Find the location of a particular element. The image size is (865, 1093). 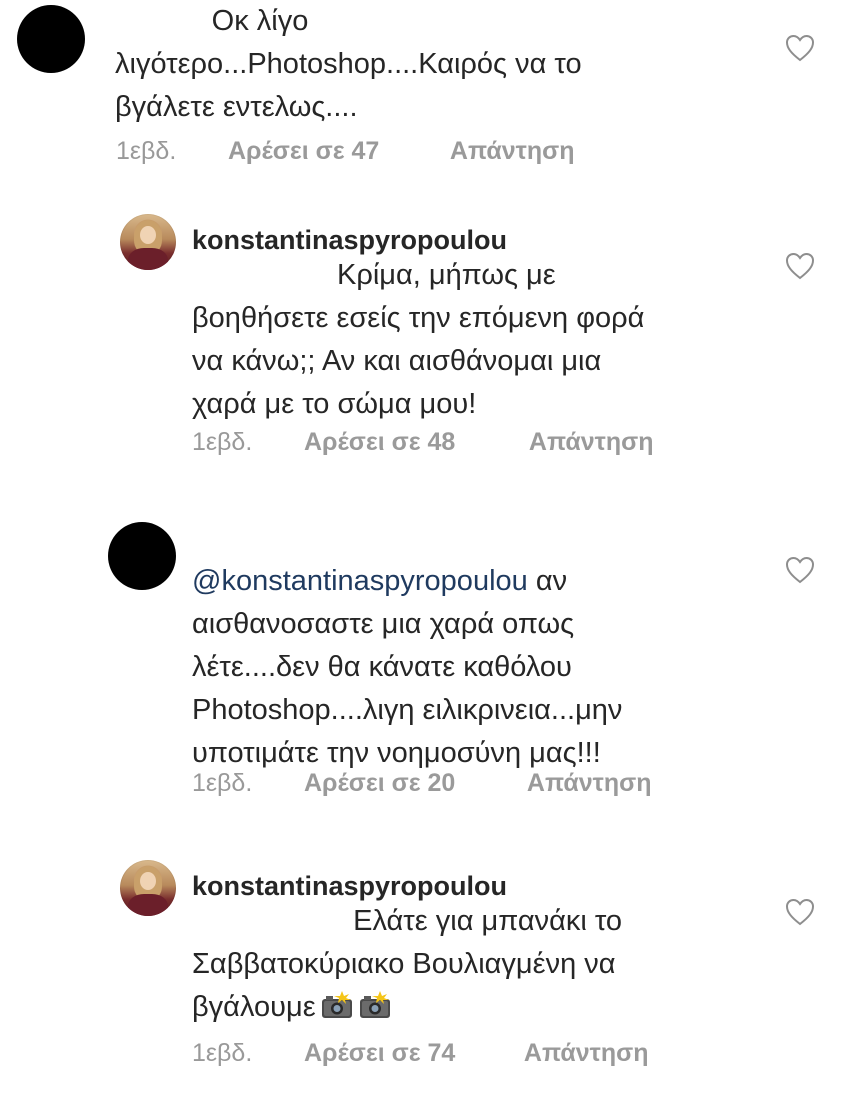

comment-line: Σαββατοκύριακο Βουλιαγμένη να is located at coordinates (404, 964).